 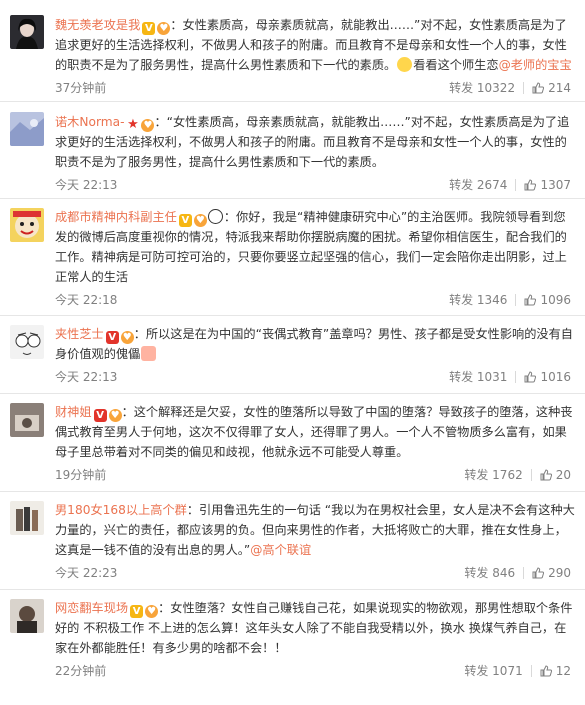 I want to click on like-button: 12, so click(x=555, y=671).